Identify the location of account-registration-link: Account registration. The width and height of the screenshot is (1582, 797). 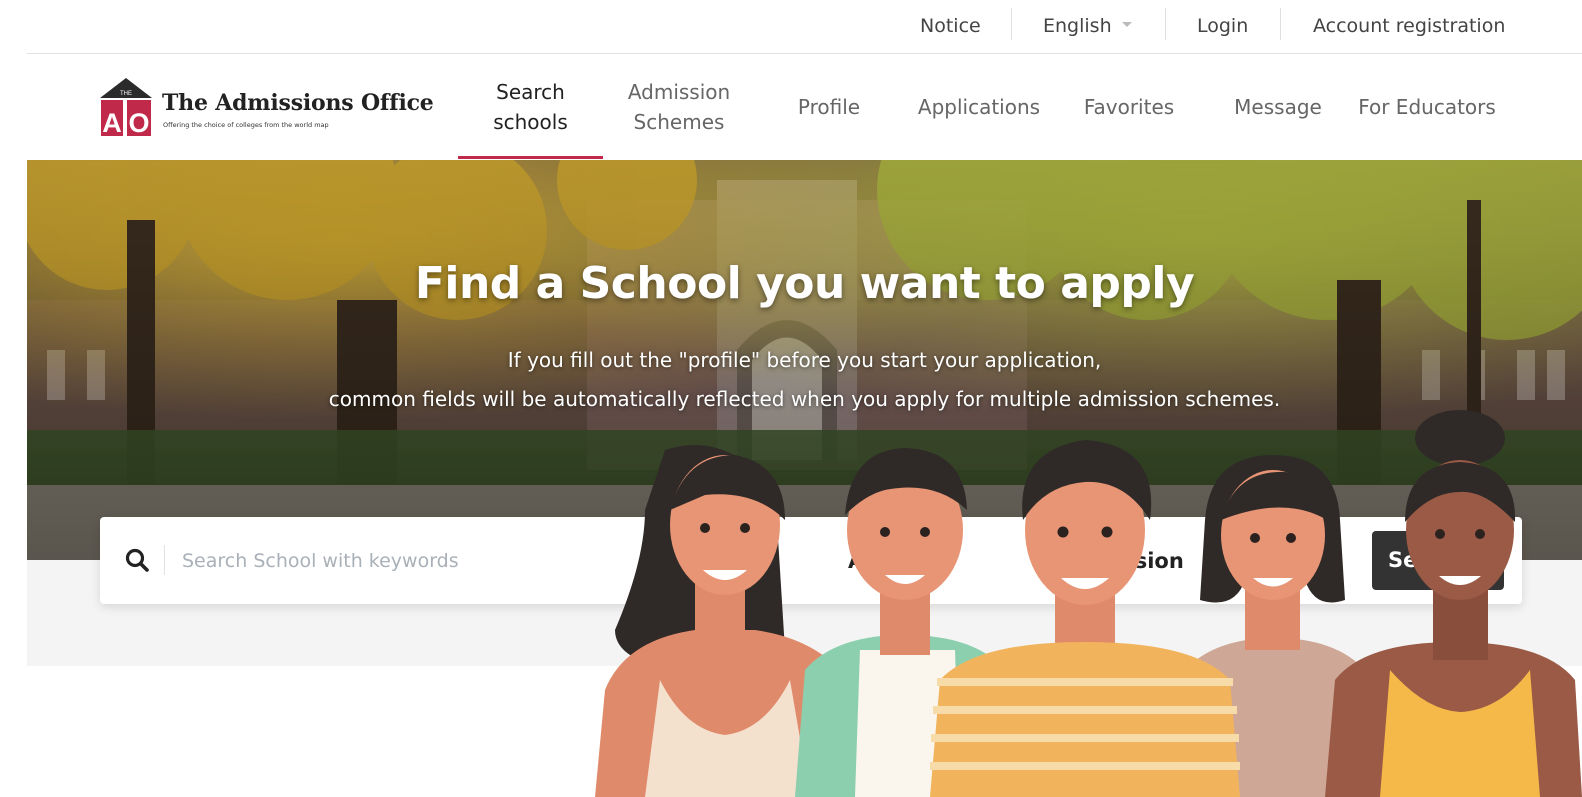
(1409, 27).